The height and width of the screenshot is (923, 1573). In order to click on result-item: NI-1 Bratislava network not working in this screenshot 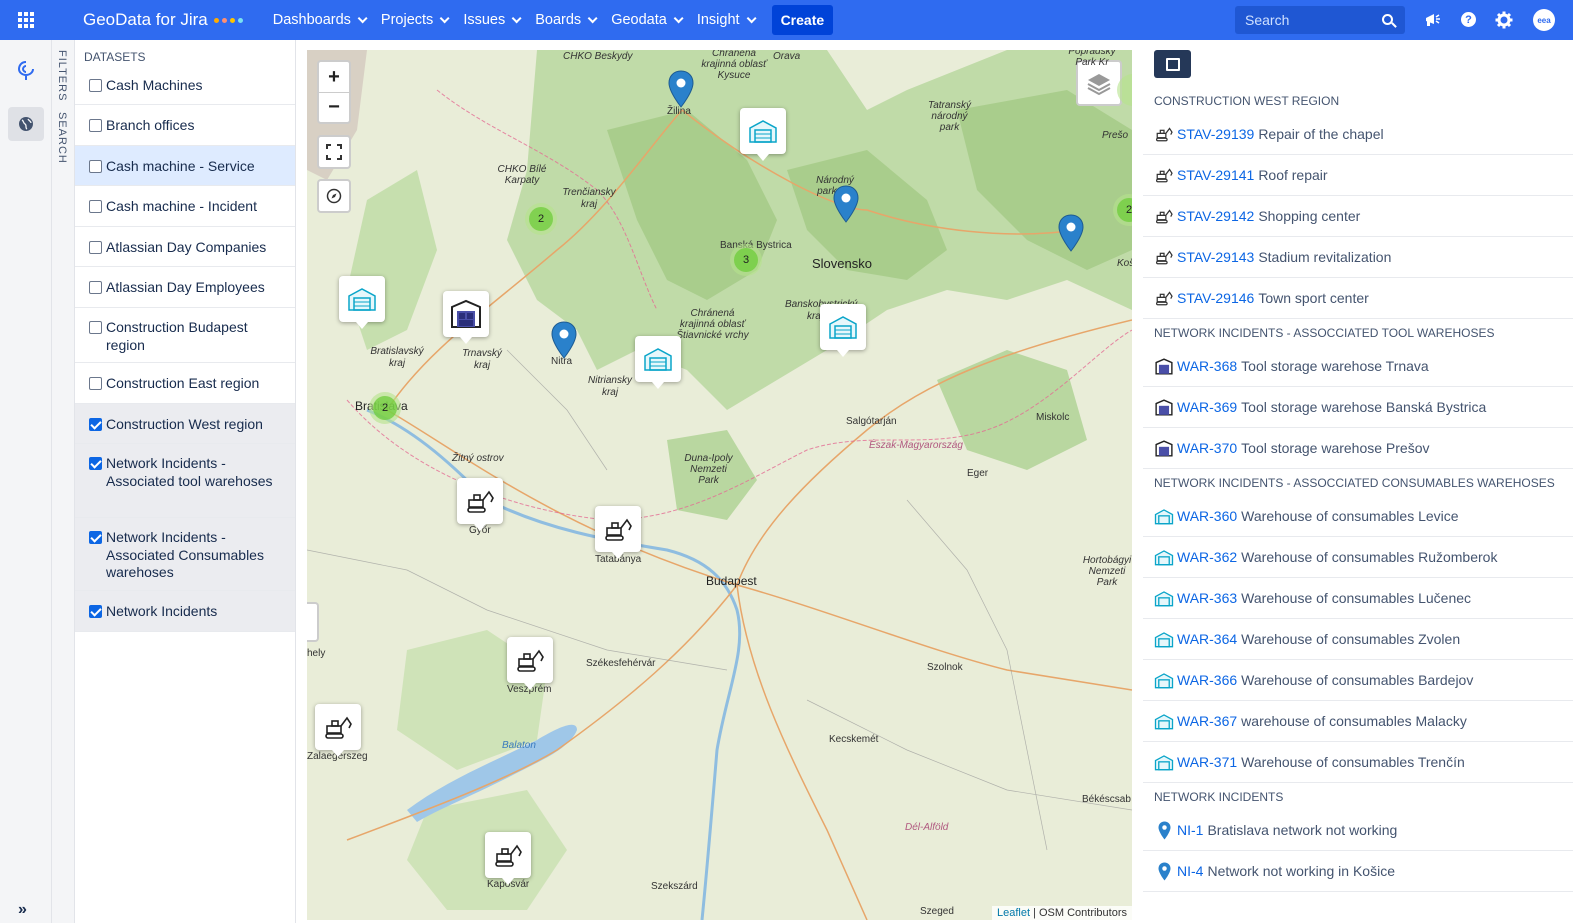, I will do `click(1358, 830)`.